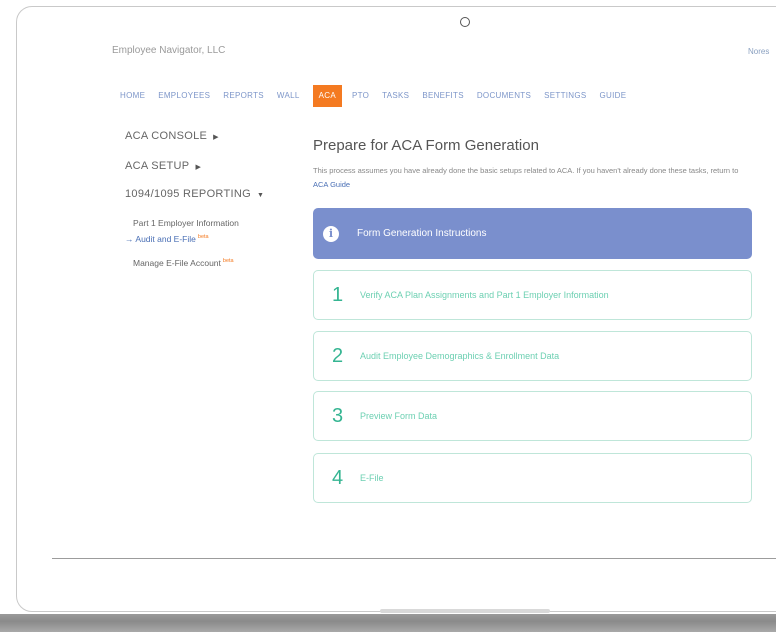 This screenshot has height=632, width=776. I want to click on sidebar-reporting-label: 1094/1095 REPORTING, so click(188, 194).